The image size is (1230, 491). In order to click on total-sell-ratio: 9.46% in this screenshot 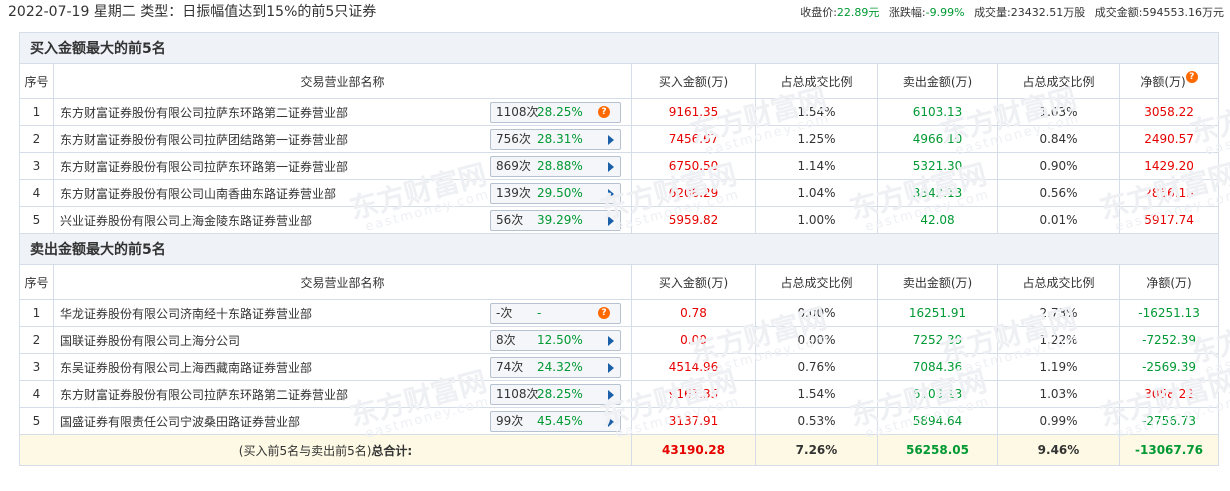, I will do `click(1058, 450)`.